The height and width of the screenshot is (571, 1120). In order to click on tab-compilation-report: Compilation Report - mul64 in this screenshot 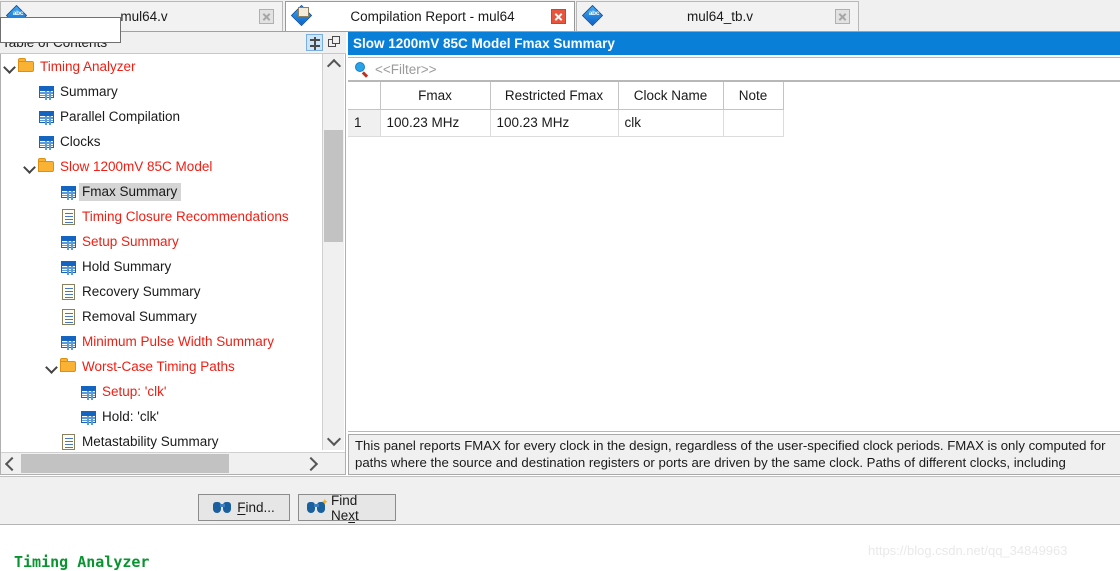, I will do `click(430, 16)`.